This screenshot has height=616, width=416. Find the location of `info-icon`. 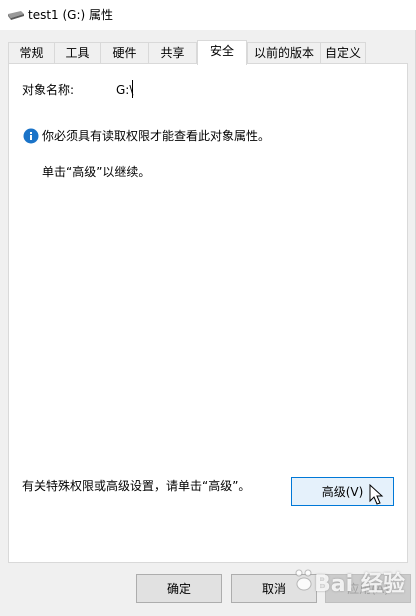

info-icon is located at coordinates (31, 136).